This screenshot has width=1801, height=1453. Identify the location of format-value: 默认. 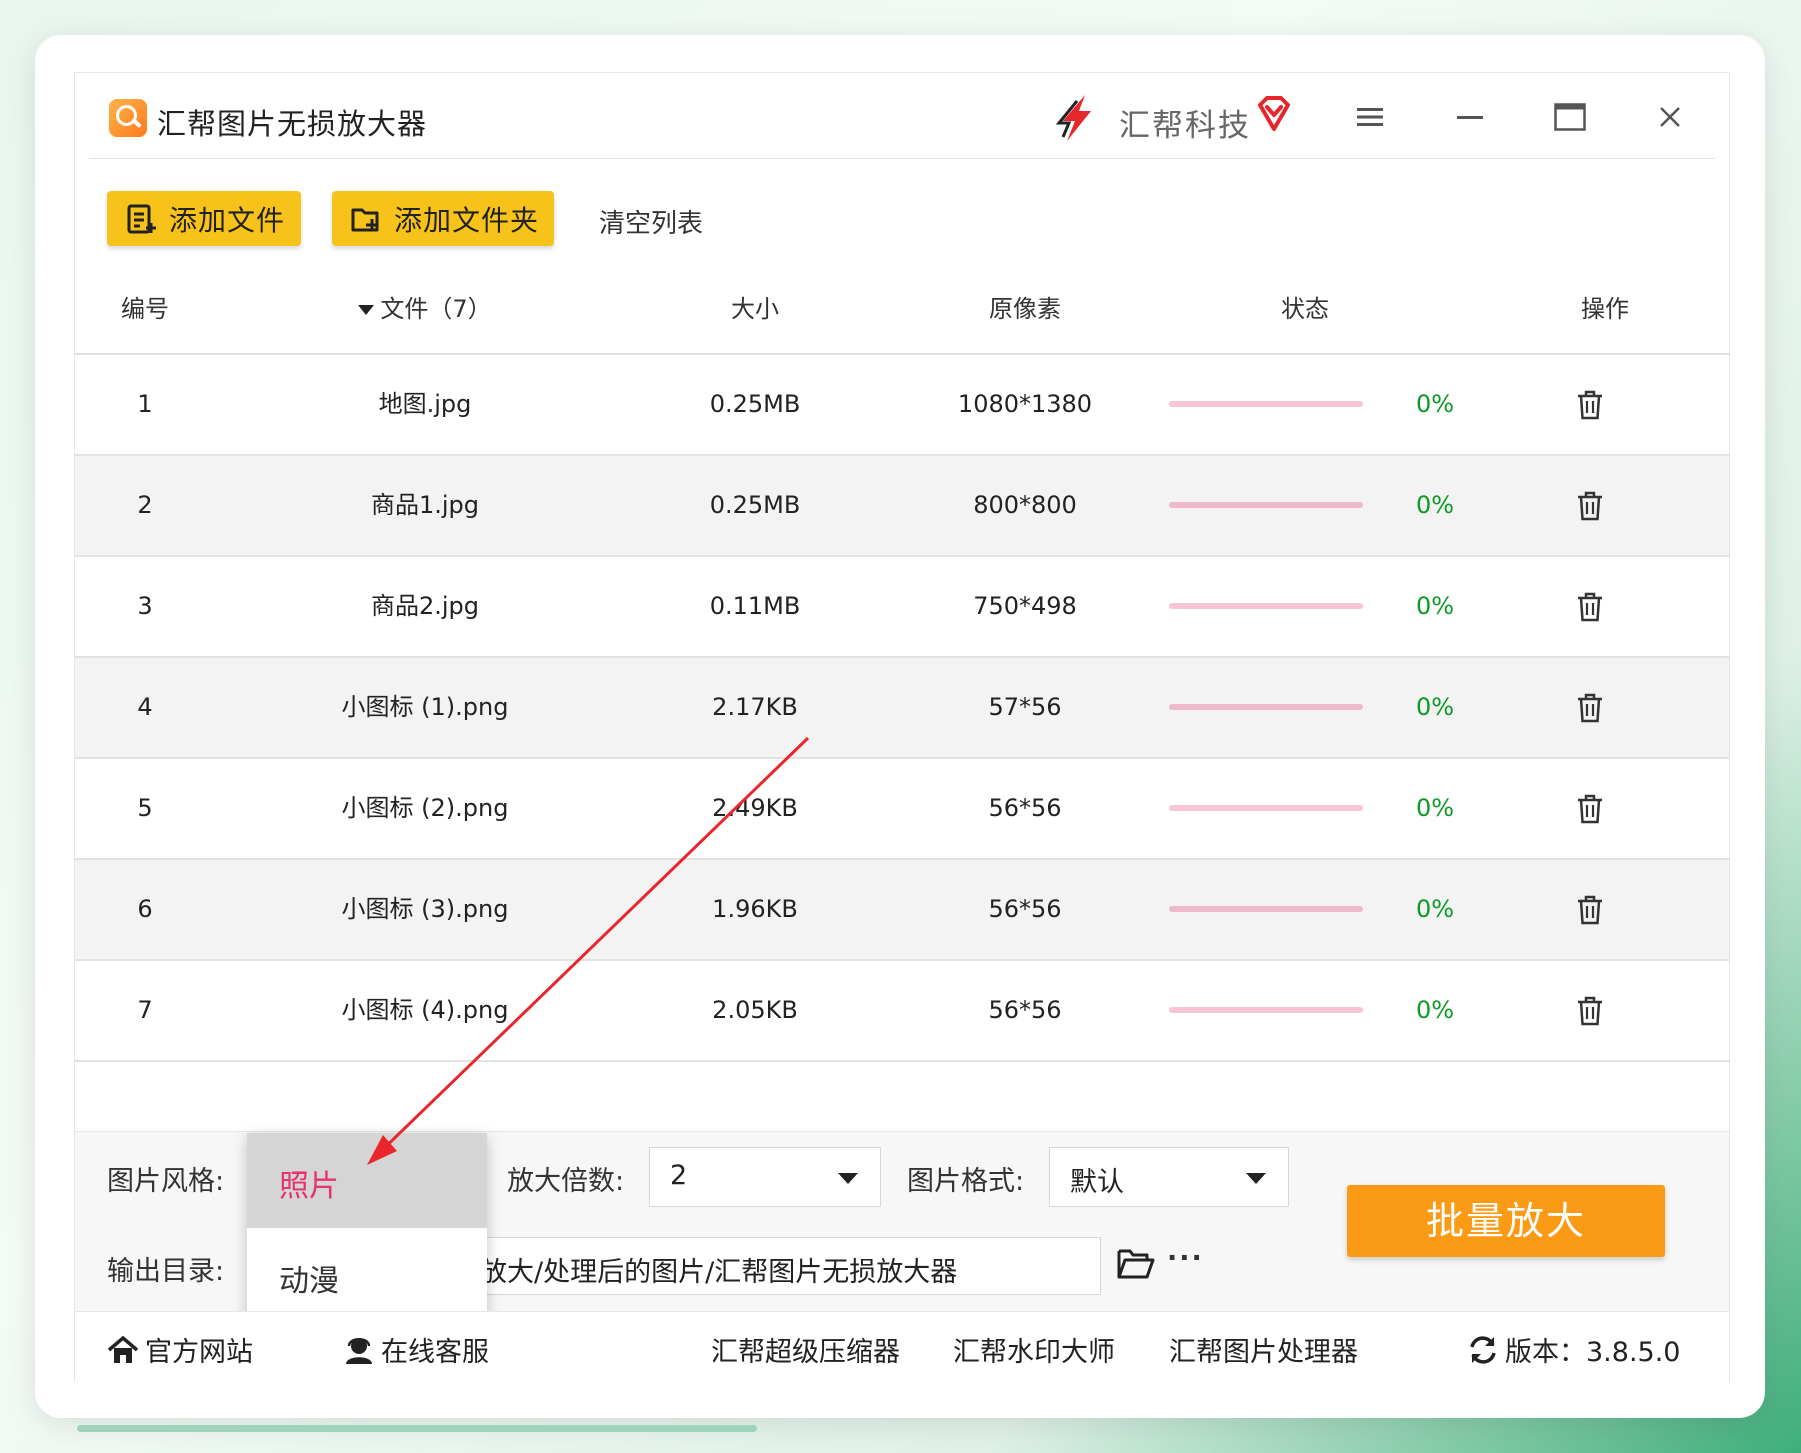
(1097, 1182).